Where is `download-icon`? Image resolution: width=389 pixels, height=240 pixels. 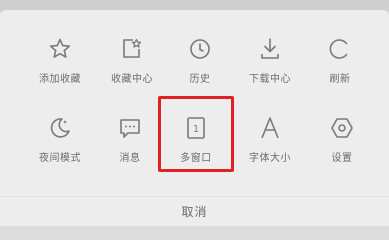 download-icon is located at coordinates (270, 49).